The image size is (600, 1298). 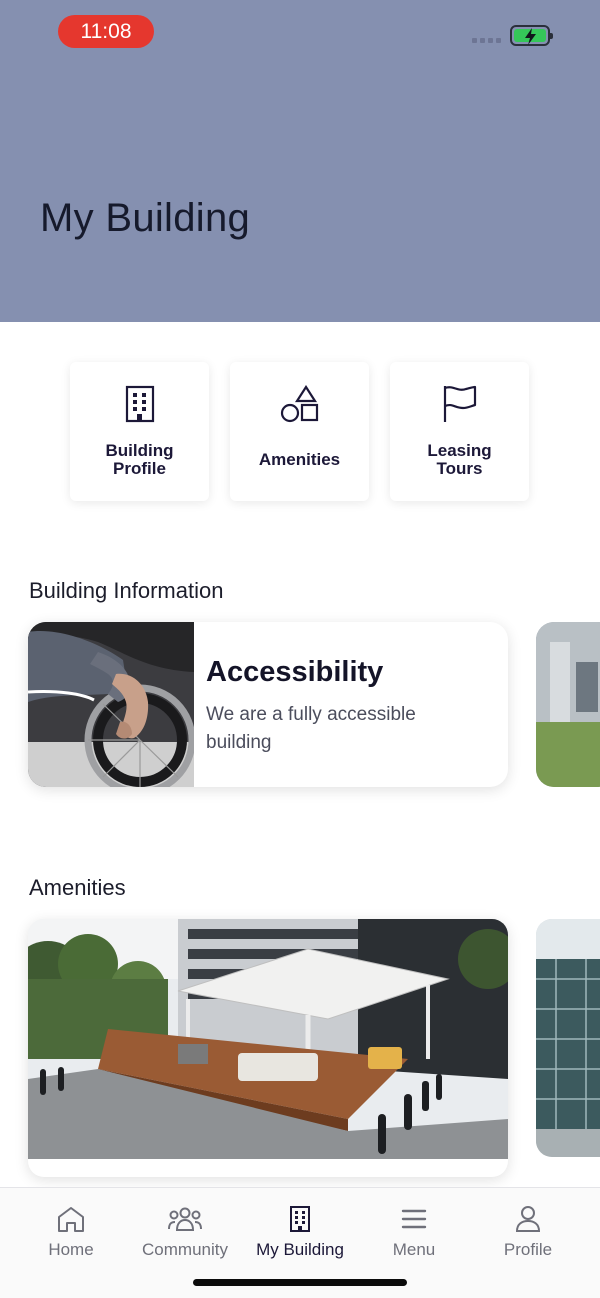 What do you see at coordinates (568, 1038) in the screenshot?
I see `next-amenity-card` at bounding box center [568, 1038].